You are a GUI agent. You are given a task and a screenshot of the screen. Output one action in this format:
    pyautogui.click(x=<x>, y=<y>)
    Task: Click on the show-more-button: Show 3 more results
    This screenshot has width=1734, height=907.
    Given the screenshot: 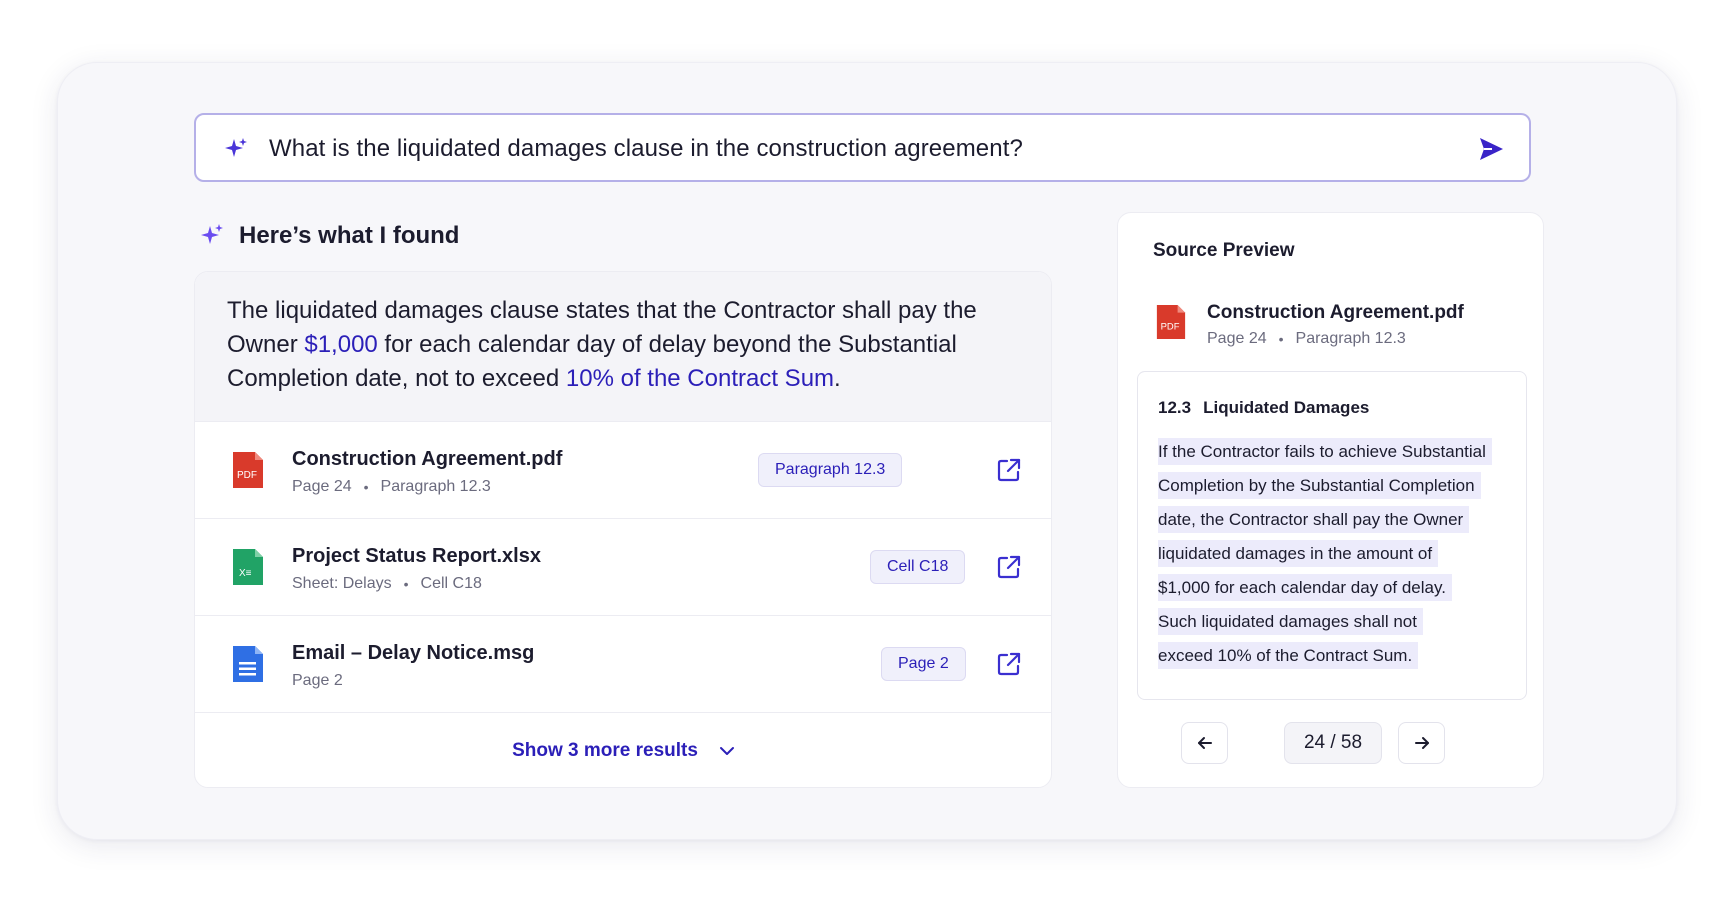 What is the action you would take?
    pyautogui.click(x=623, y=749)
    